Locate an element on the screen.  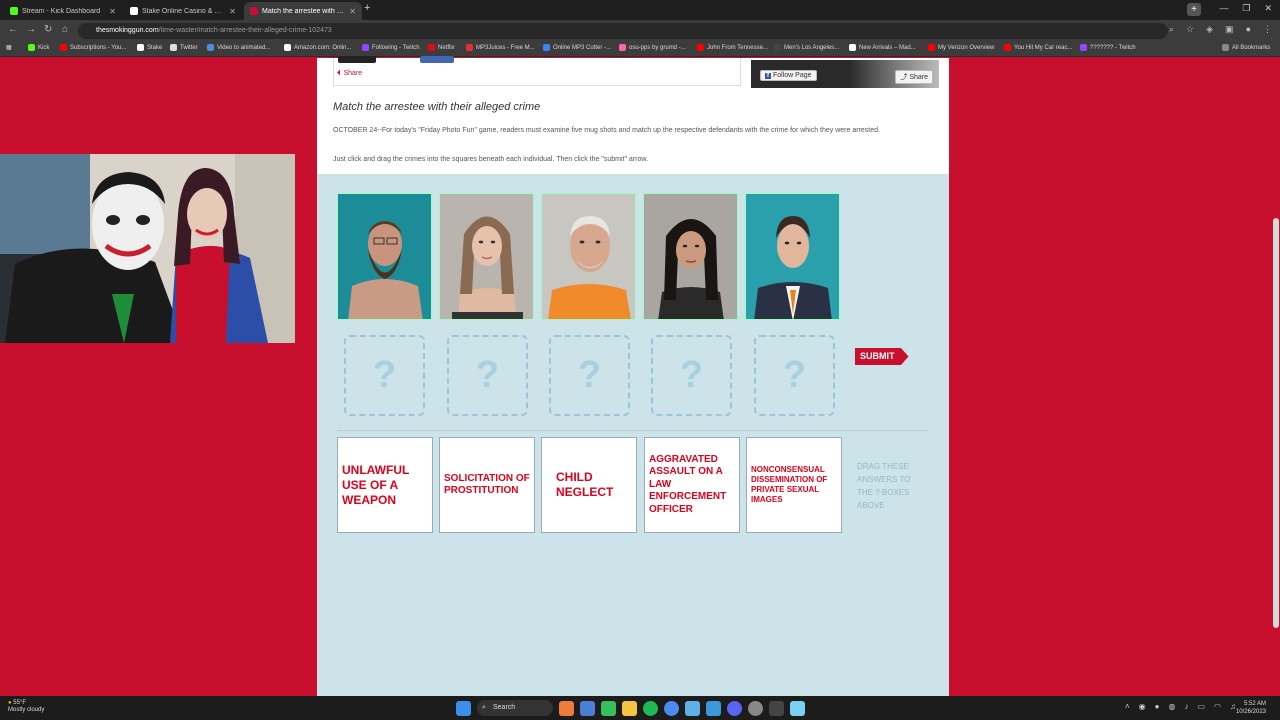
apps-icon: ▦ is located at coordinates (9, 47).